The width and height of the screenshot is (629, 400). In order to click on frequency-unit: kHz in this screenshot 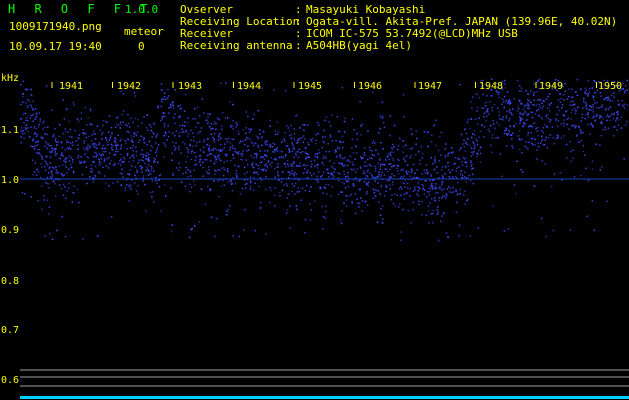, I will do `click(10, 78)`.